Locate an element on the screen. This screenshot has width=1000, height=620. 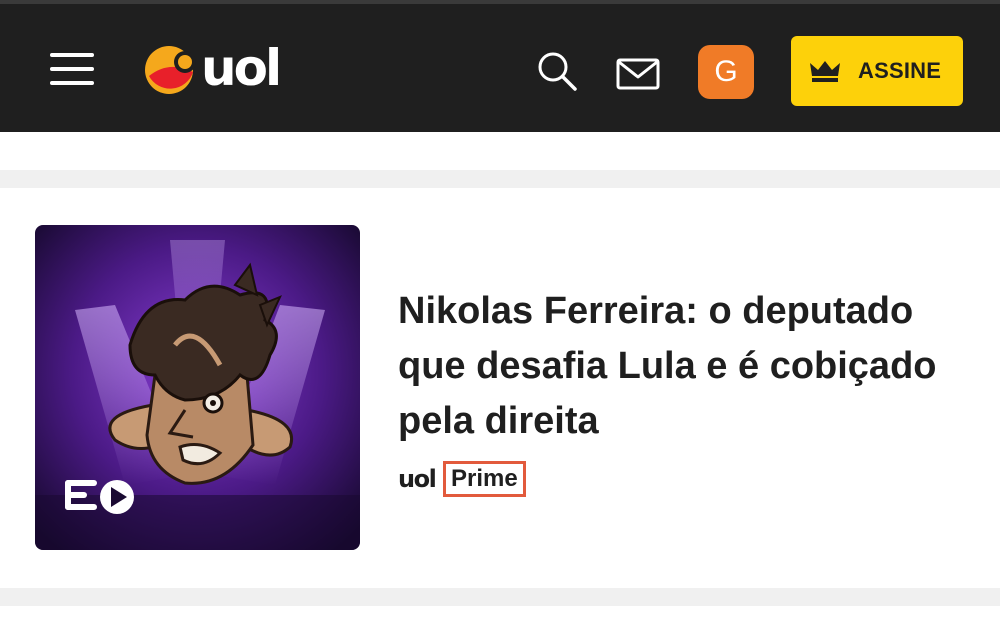
subscribe-label: ASSINE is located at coordinates (900, 70).